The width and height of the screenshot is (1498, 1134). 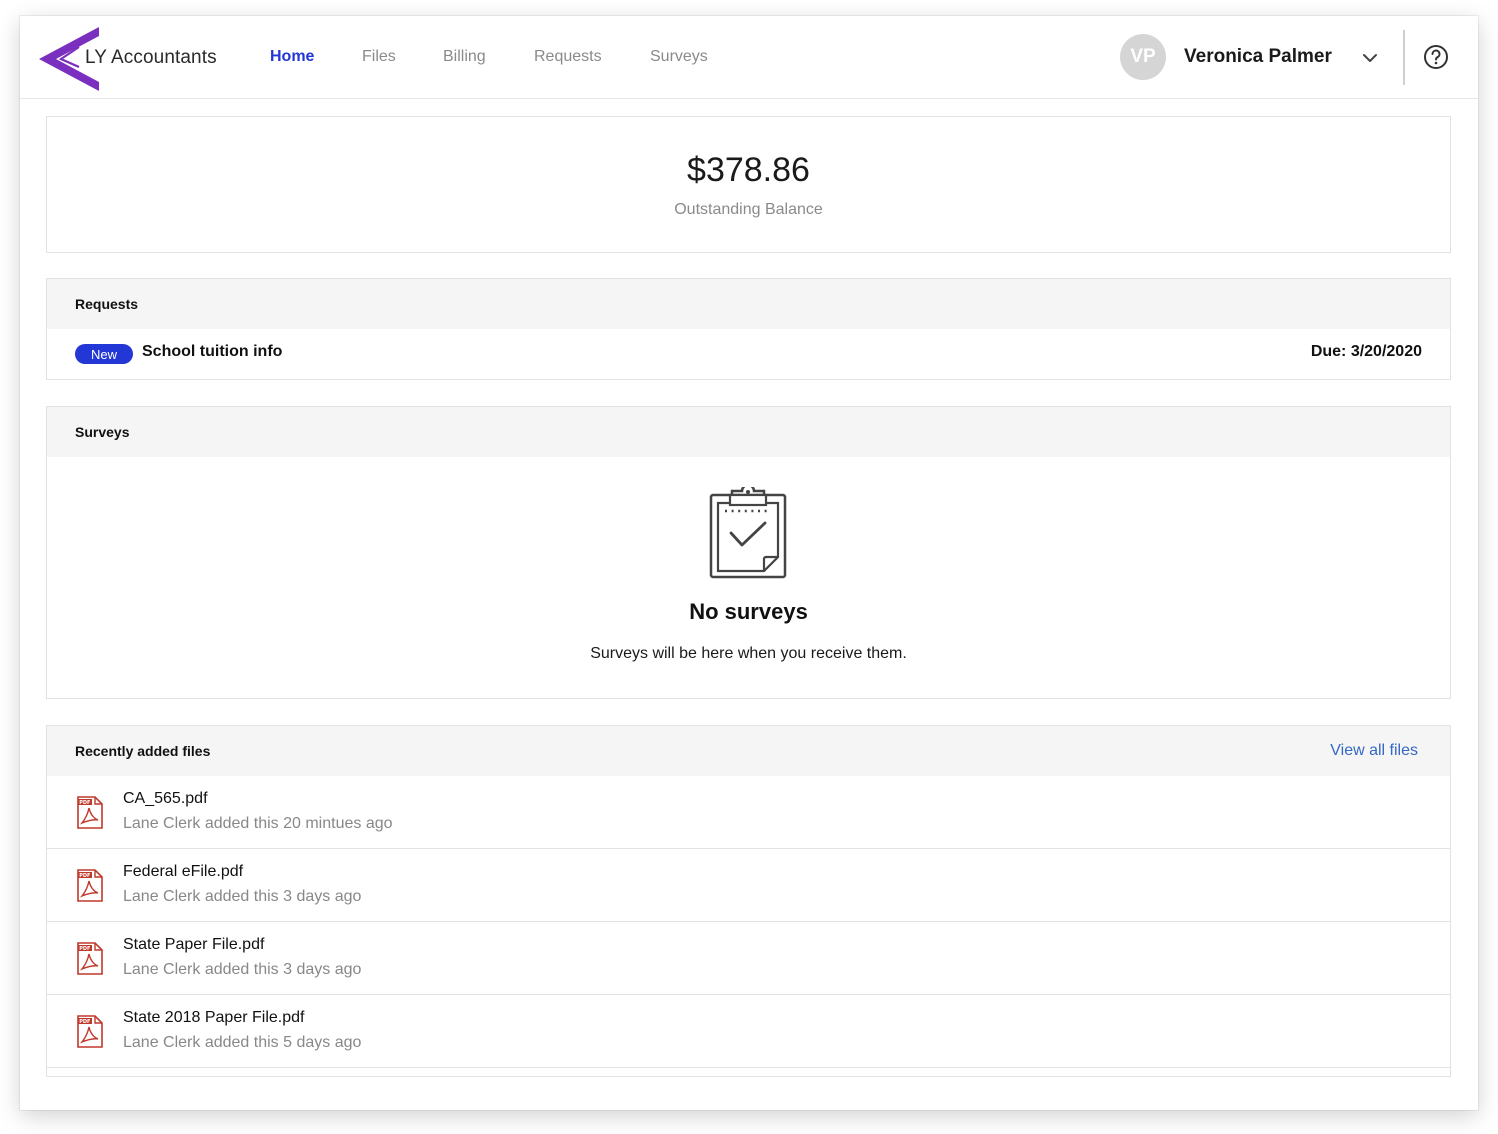 I want to click on balance-label: Outstanding Balance, so click(x=748, y=209).